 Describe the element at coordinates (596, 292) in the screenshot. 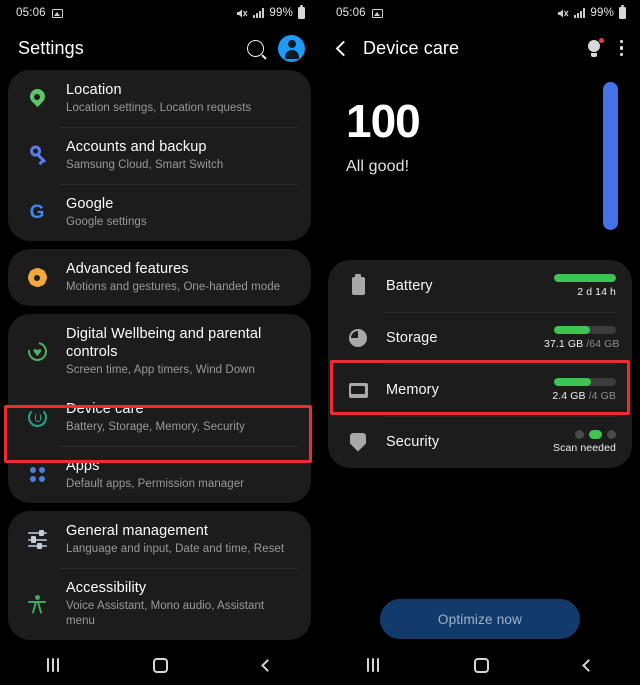

I see `item-value: 2 d 14 h` at that location.